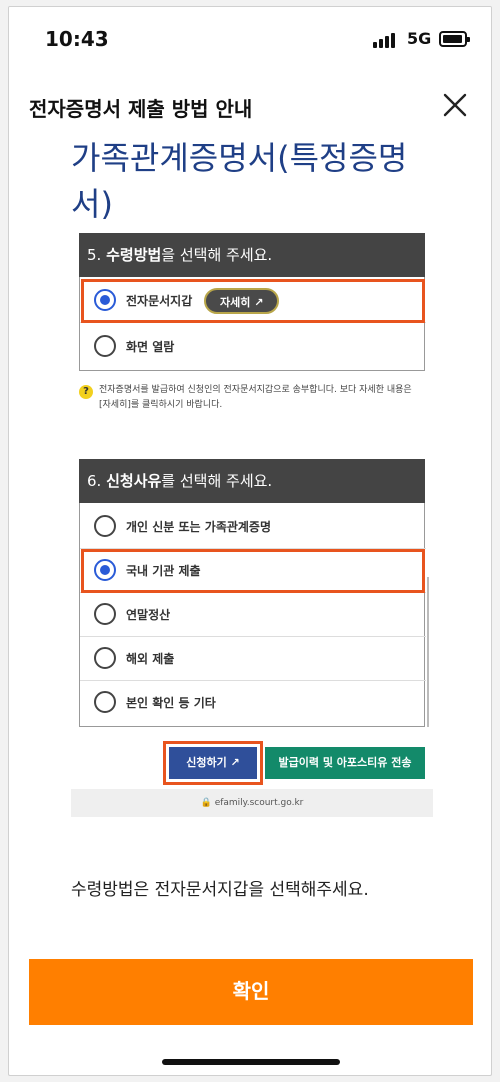 The width and height of the screenshot is (500, 1082). Describe the element at coordinates (134, 255) in the screenshot. I see `section5-title-bold: 수령방법` at that location.